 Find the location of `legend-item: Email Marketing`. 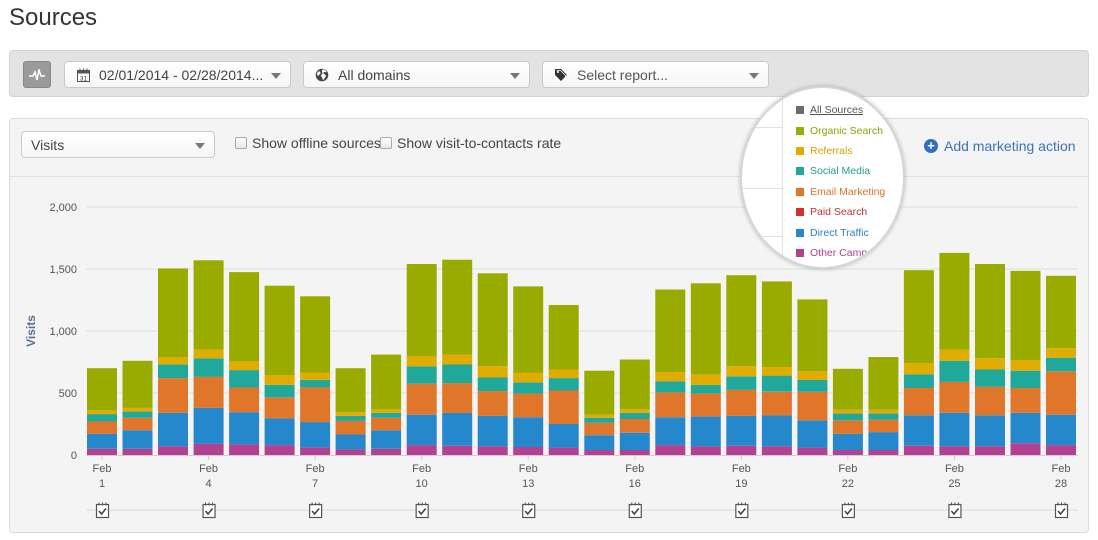

legend-item: Email Marketing is located at coordinates (844, 192).